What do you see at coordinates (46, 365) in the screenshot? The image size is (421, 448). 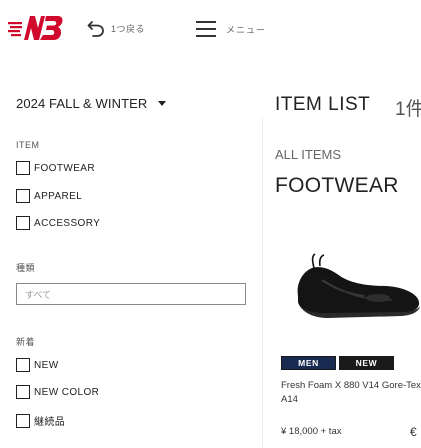 I see `filter-label: NEW` at bounding box center [46, 365].